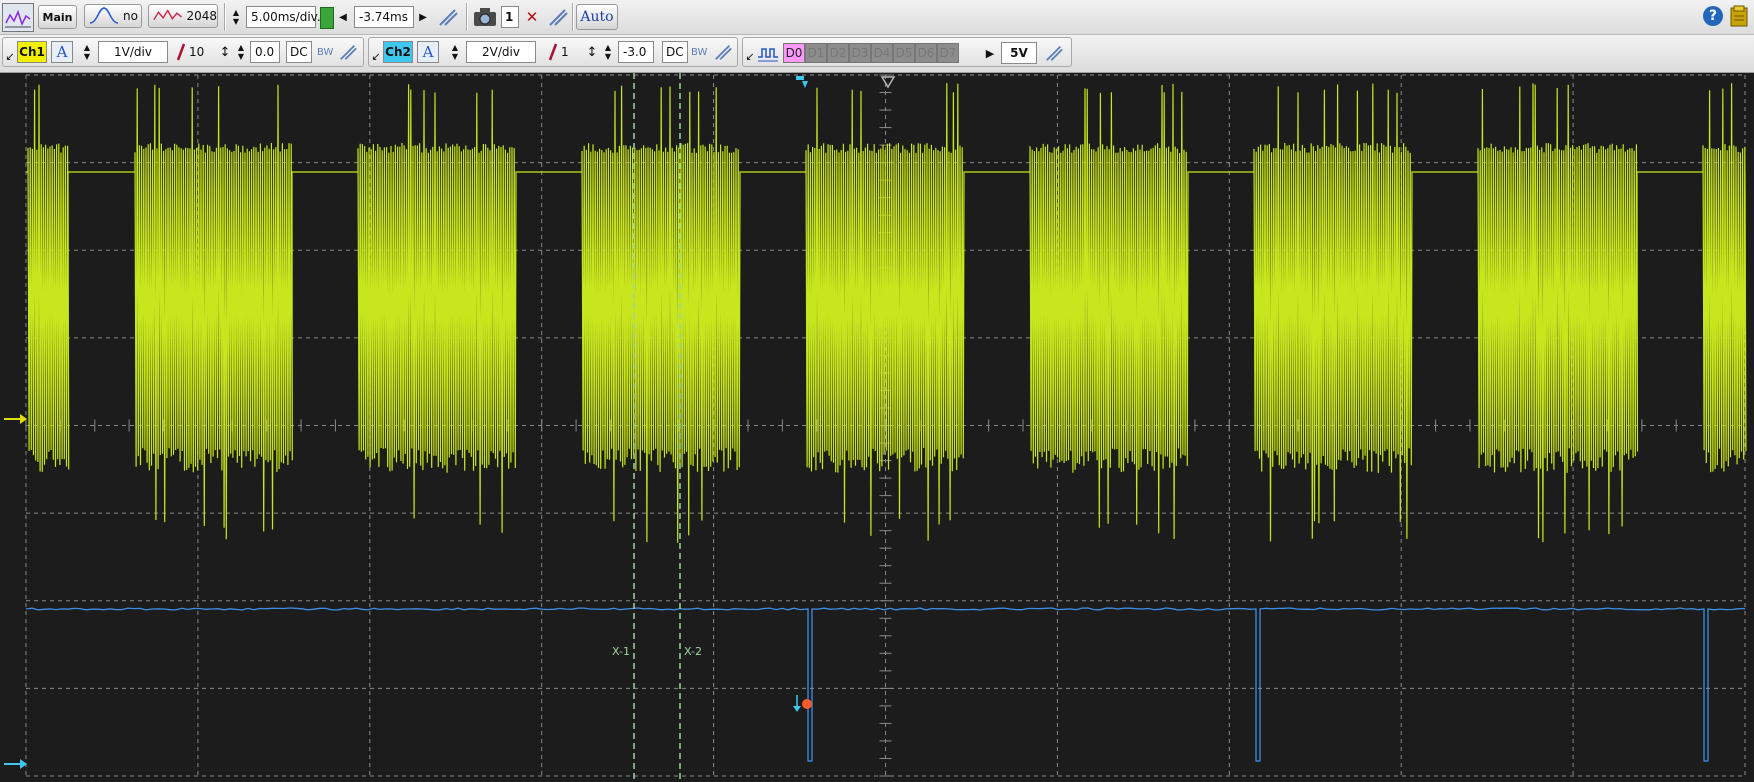 The image size is (1754, 782). I want to click on ch2-coupling-button: A, so click(428, 52).